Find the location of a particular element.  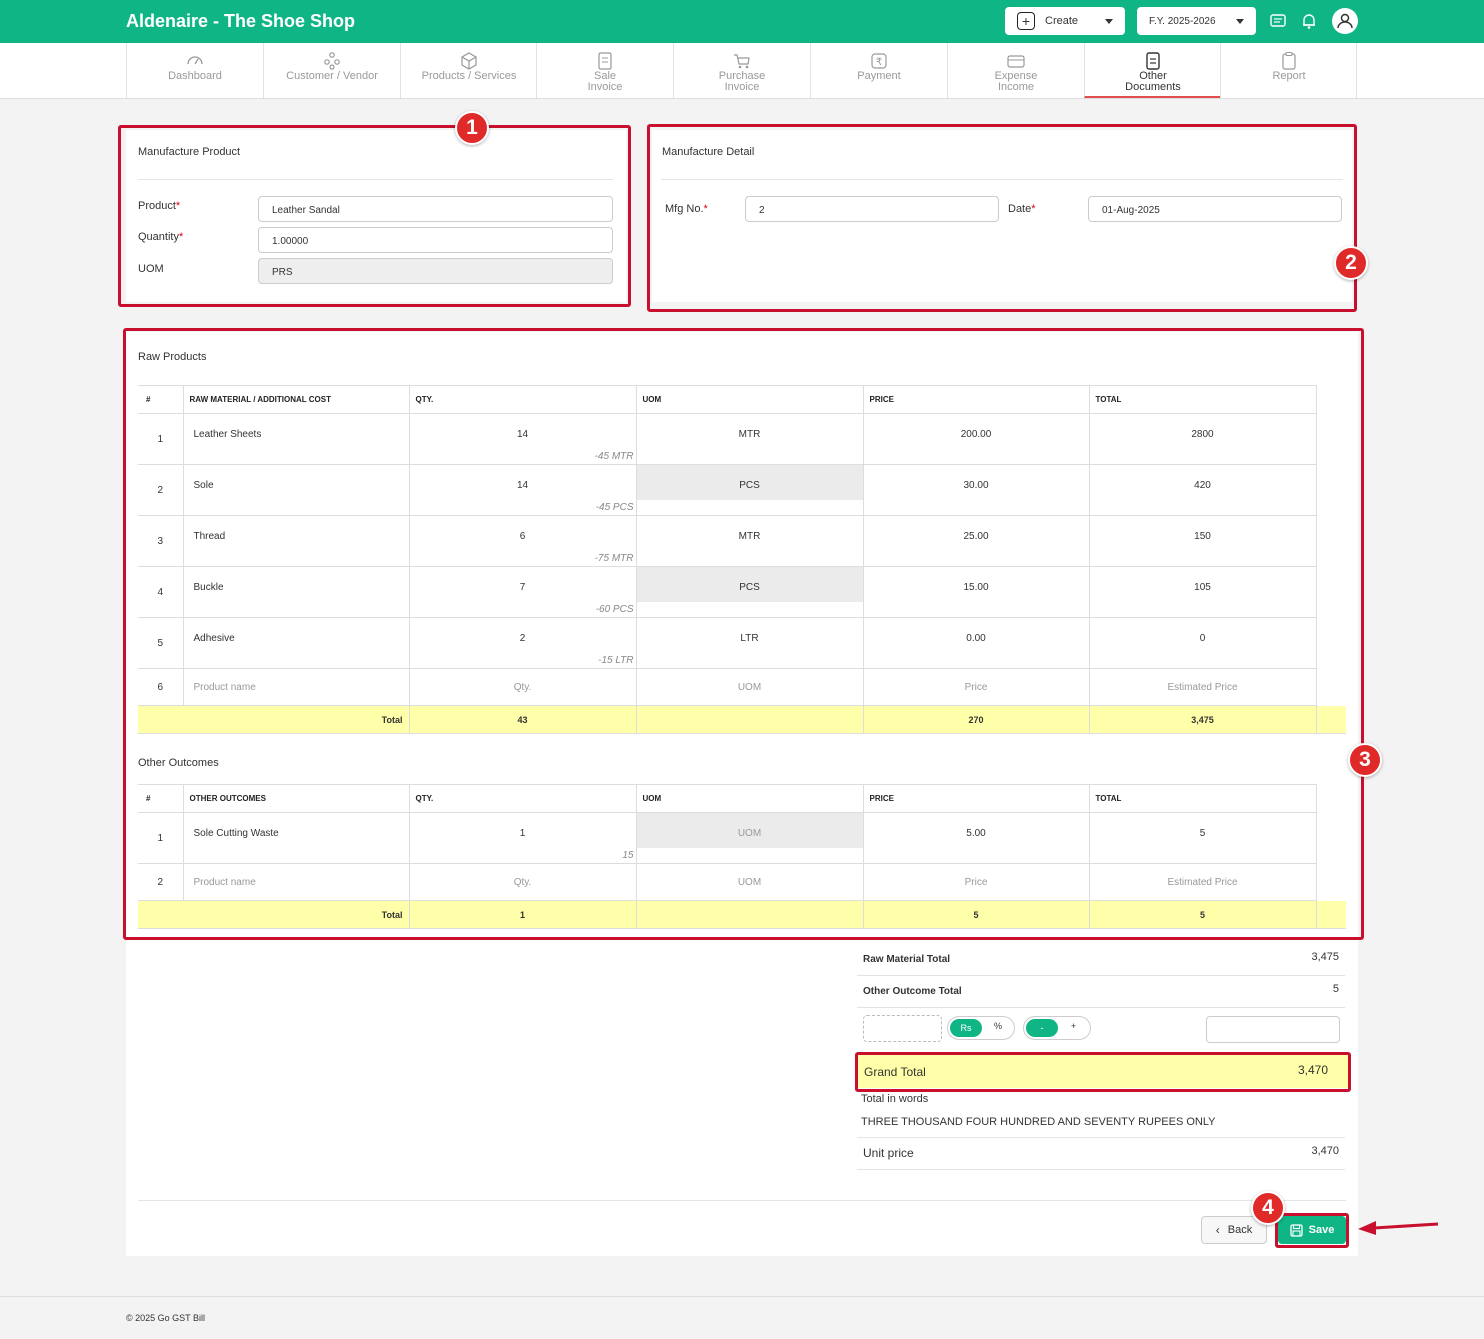

chevron-left-icon: ‹ is located at coordinates (1217, 1230).